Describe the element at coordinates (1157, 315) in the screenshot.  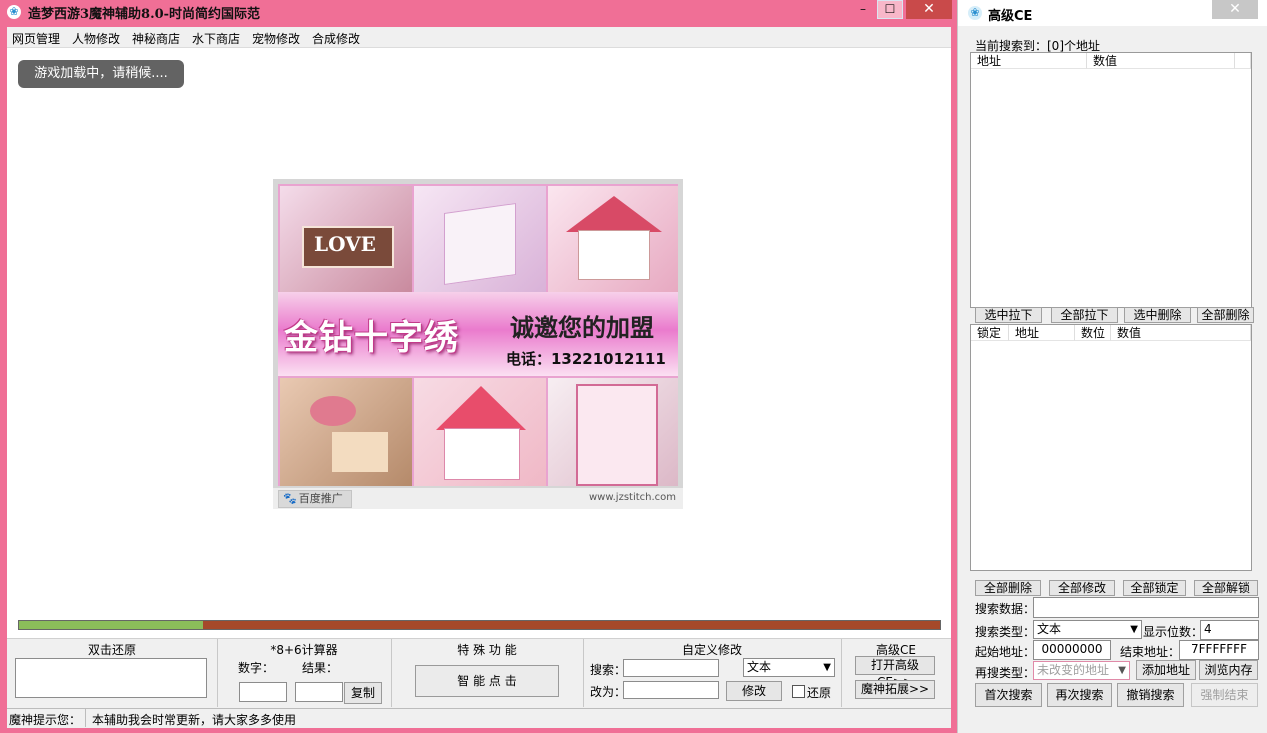
I see `delete-selected-button: 选中删除` at that location.